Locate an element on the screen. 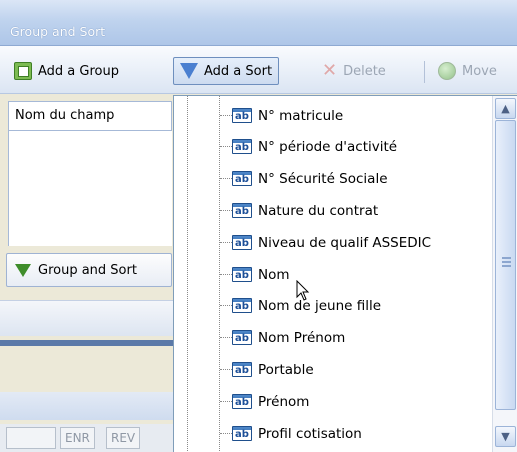 The width and height of the screenshot is (517, 452). status-field is located at coordinates (31, 438).